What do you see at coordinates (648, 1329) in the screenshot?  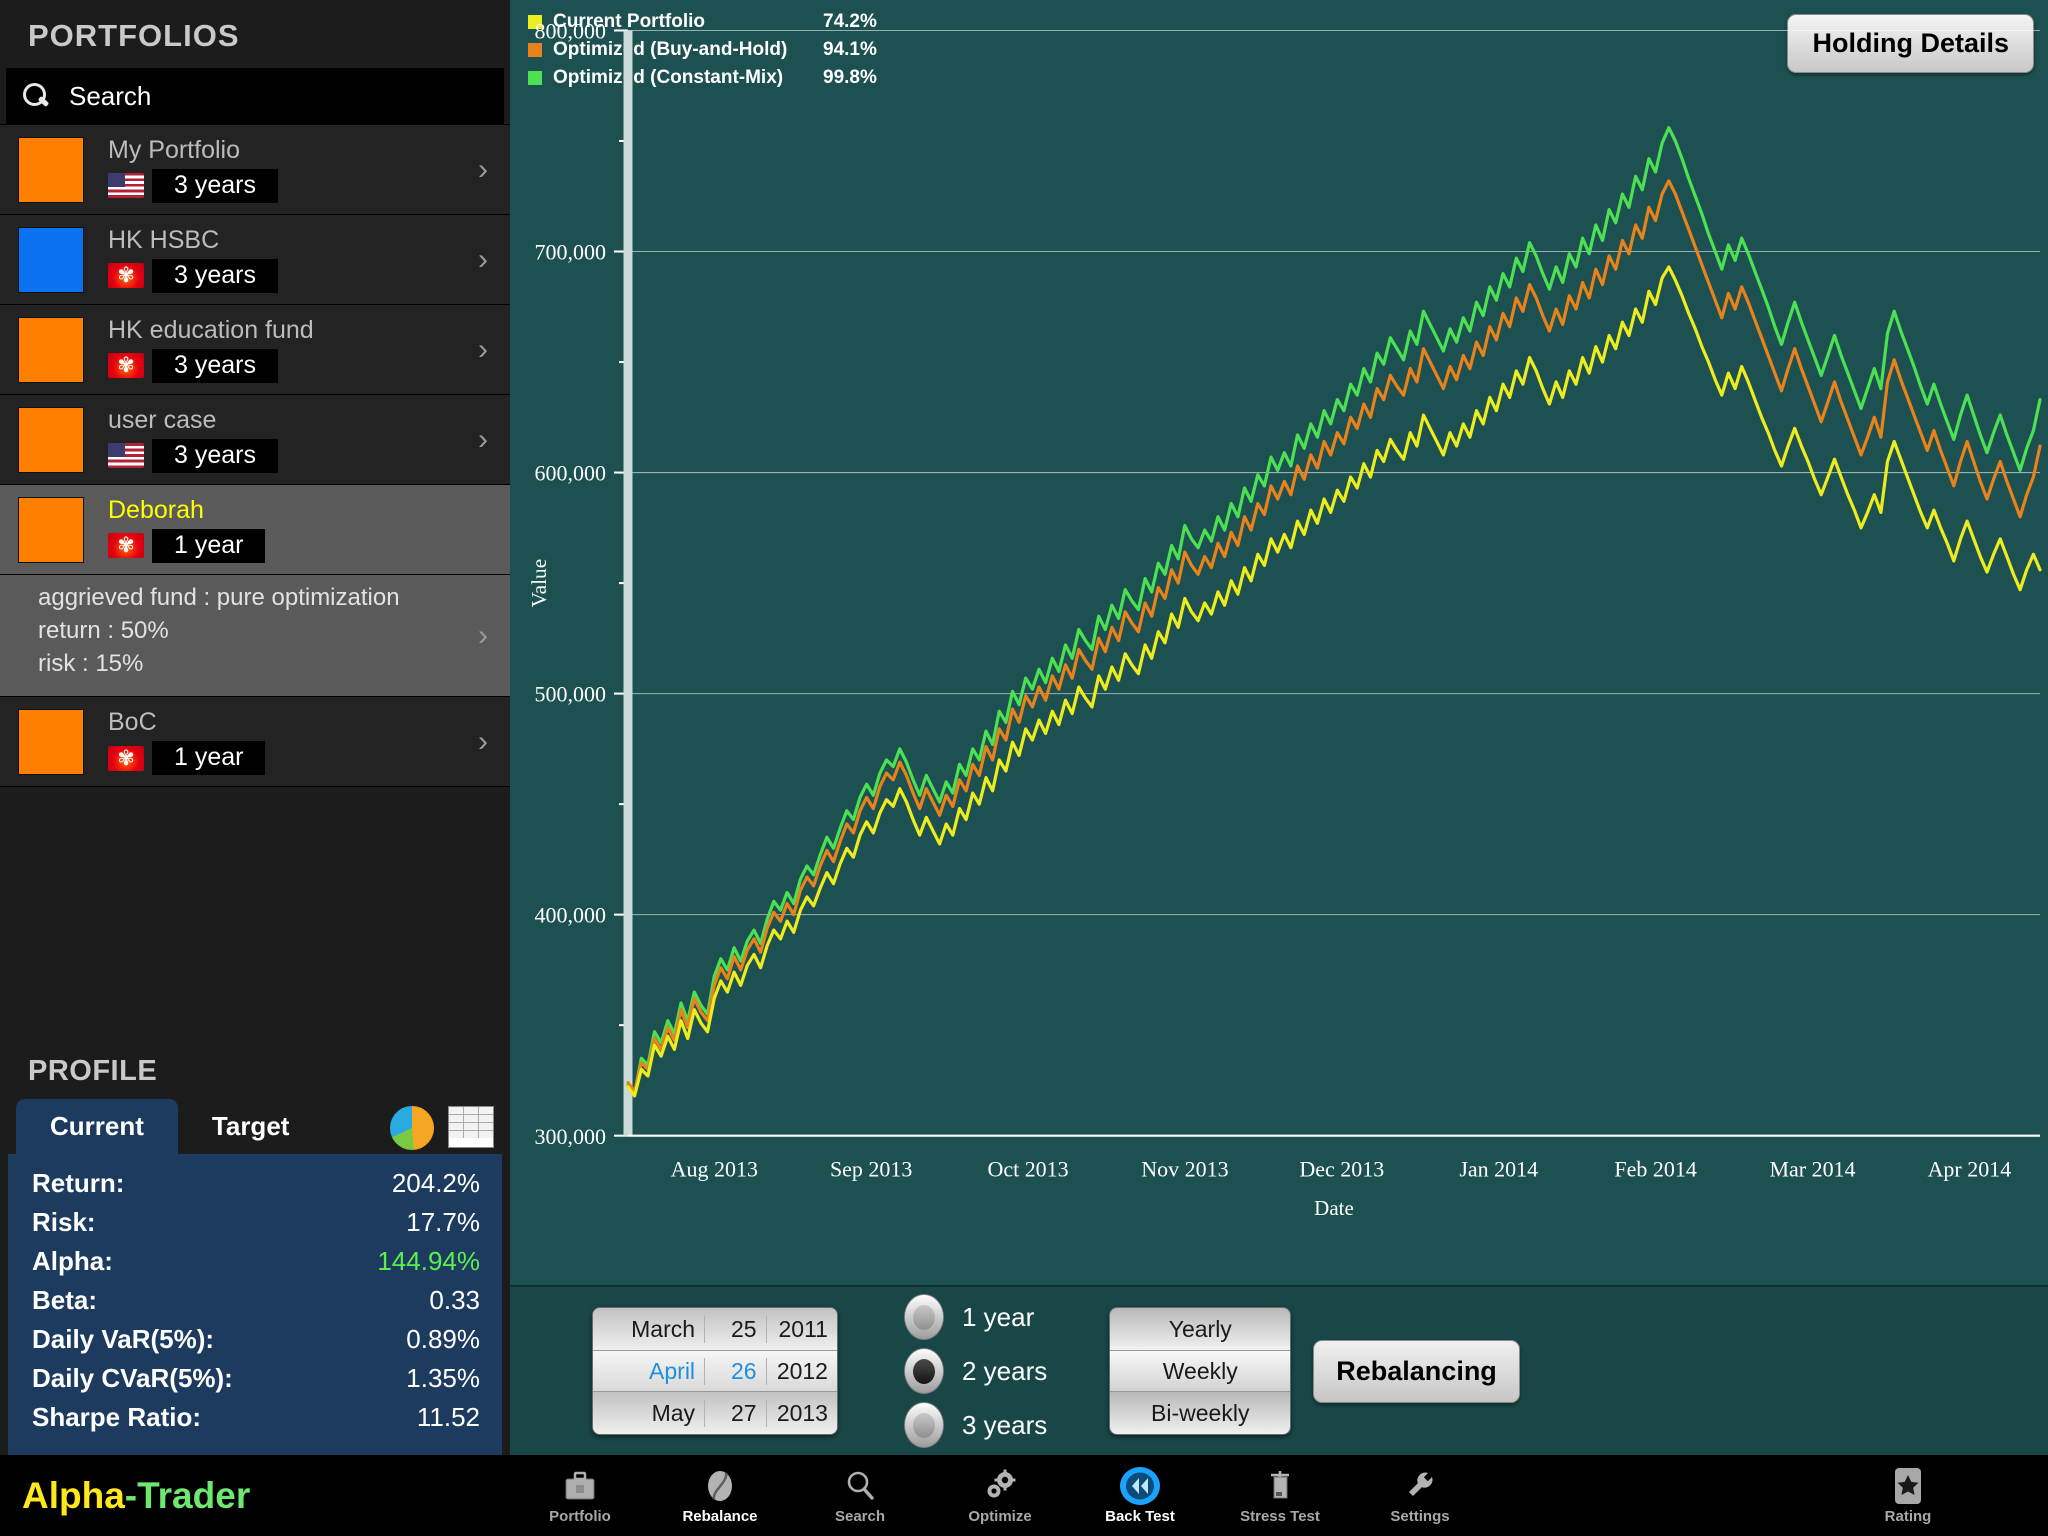 I see `date-month: March` at bounding box center [648, 1329].